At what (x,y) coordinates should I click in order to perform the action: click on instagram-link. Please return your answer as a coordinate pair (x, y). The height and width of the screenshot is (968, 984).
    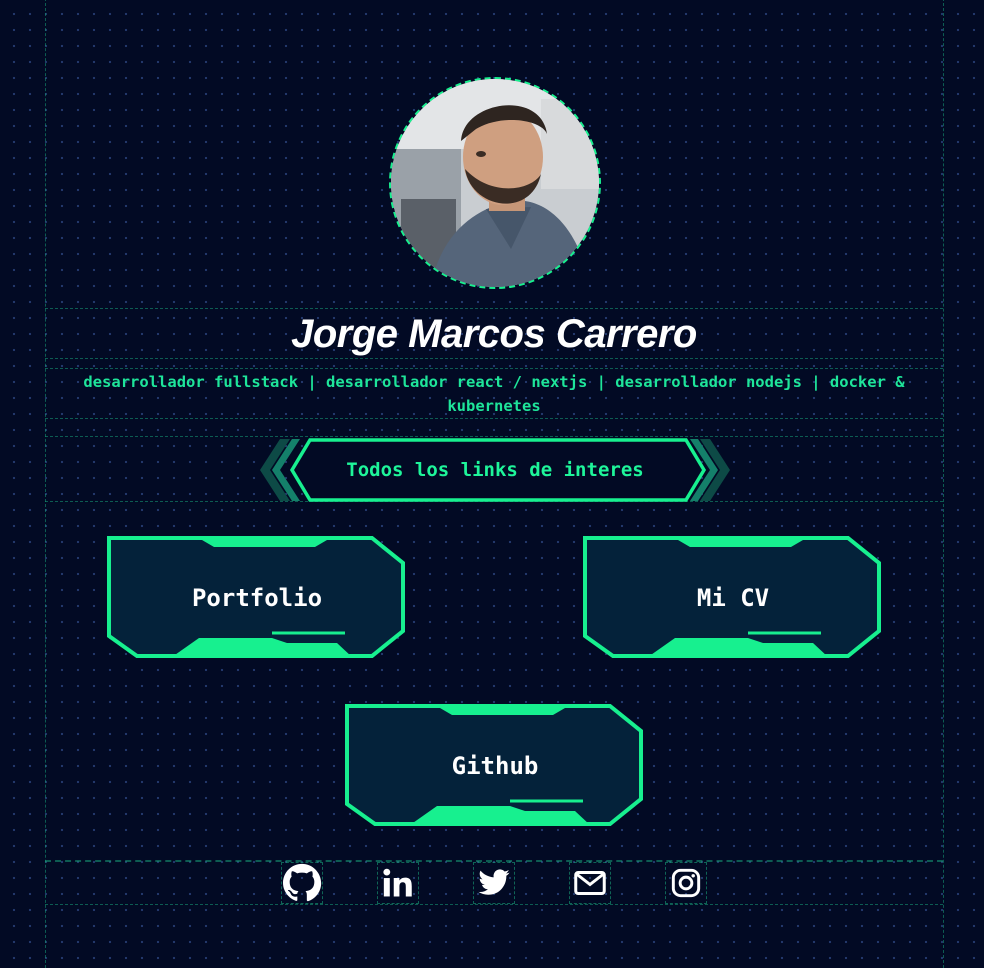
    Looking at the image, I should click on (686, 883).